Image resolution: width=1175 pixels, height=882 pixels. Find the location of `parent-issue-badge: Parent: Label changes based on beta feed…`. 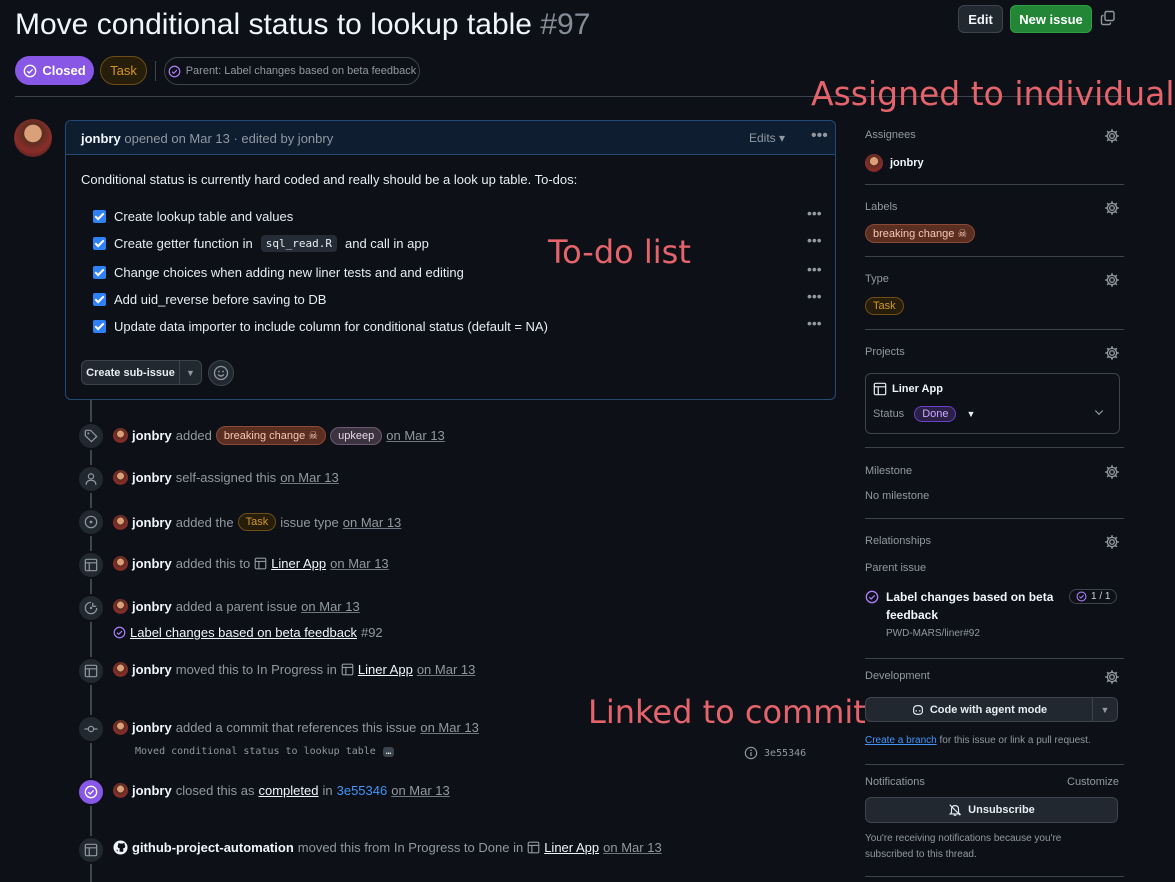

parent-issue-badge: Parent: Label changes based on beta feed… is located at coordinates (292, 71).